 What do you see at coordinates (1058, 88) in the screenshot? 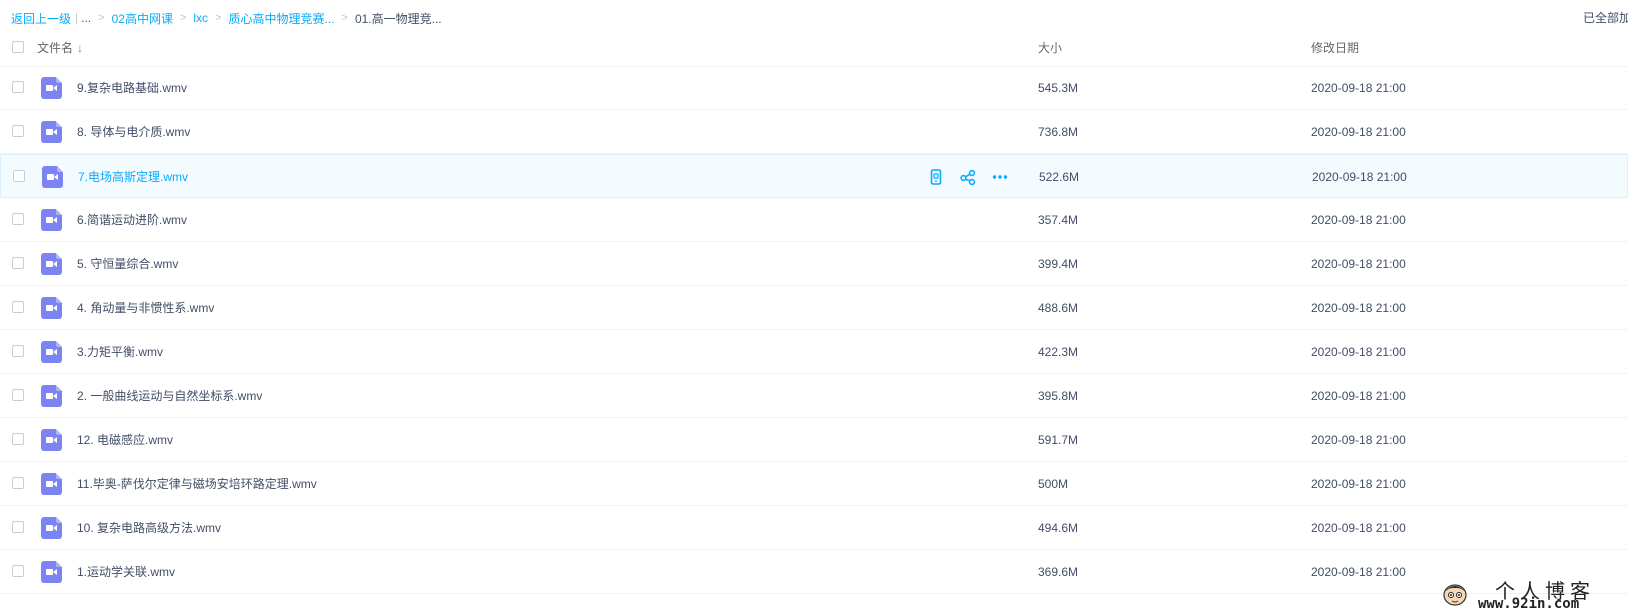
I see `file-size: 545.3M` at bounding box center [1058, 88].